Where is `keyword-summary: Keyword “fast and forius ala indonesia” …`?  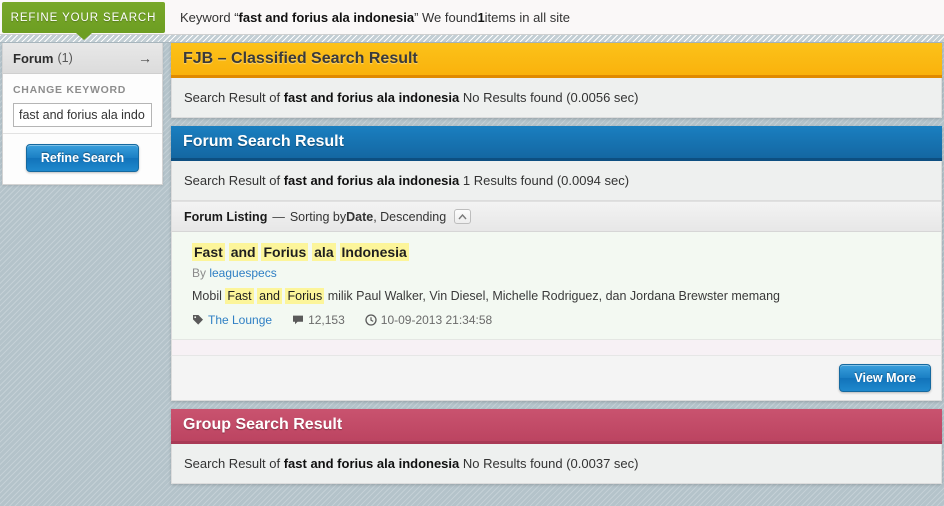
keyword-summary: Keyword “fast and forius ala indonesia” … is located at coordinates (375, 17).